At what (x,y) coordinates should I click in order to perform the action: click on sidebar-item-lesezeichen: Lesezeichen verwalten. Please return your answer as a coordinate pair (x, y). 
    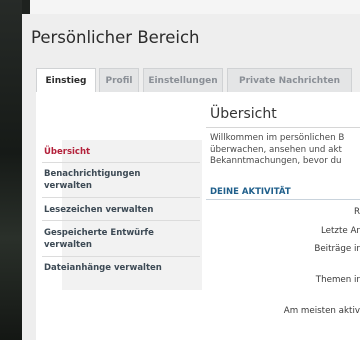
    Looking at the image, I should click on (98, 210).